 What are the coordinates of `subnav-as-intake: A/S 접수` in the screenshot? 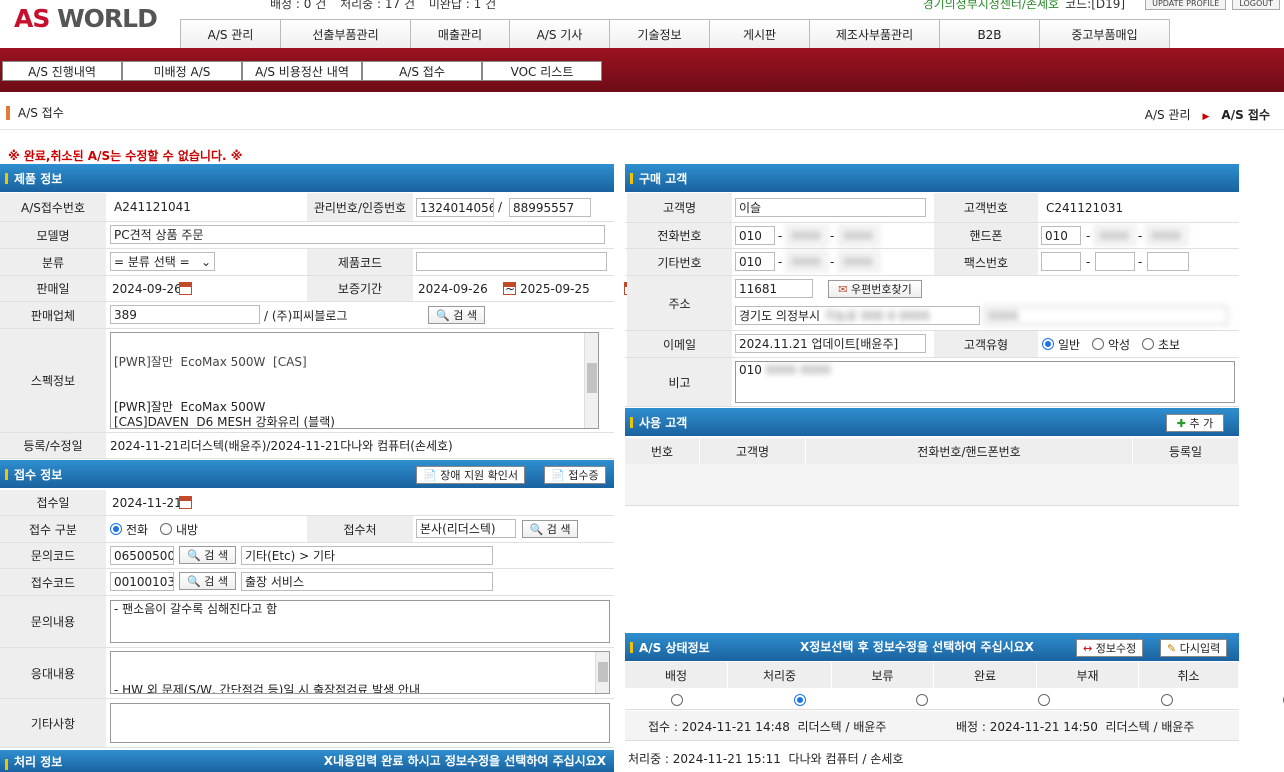 It's located at (422, 71).